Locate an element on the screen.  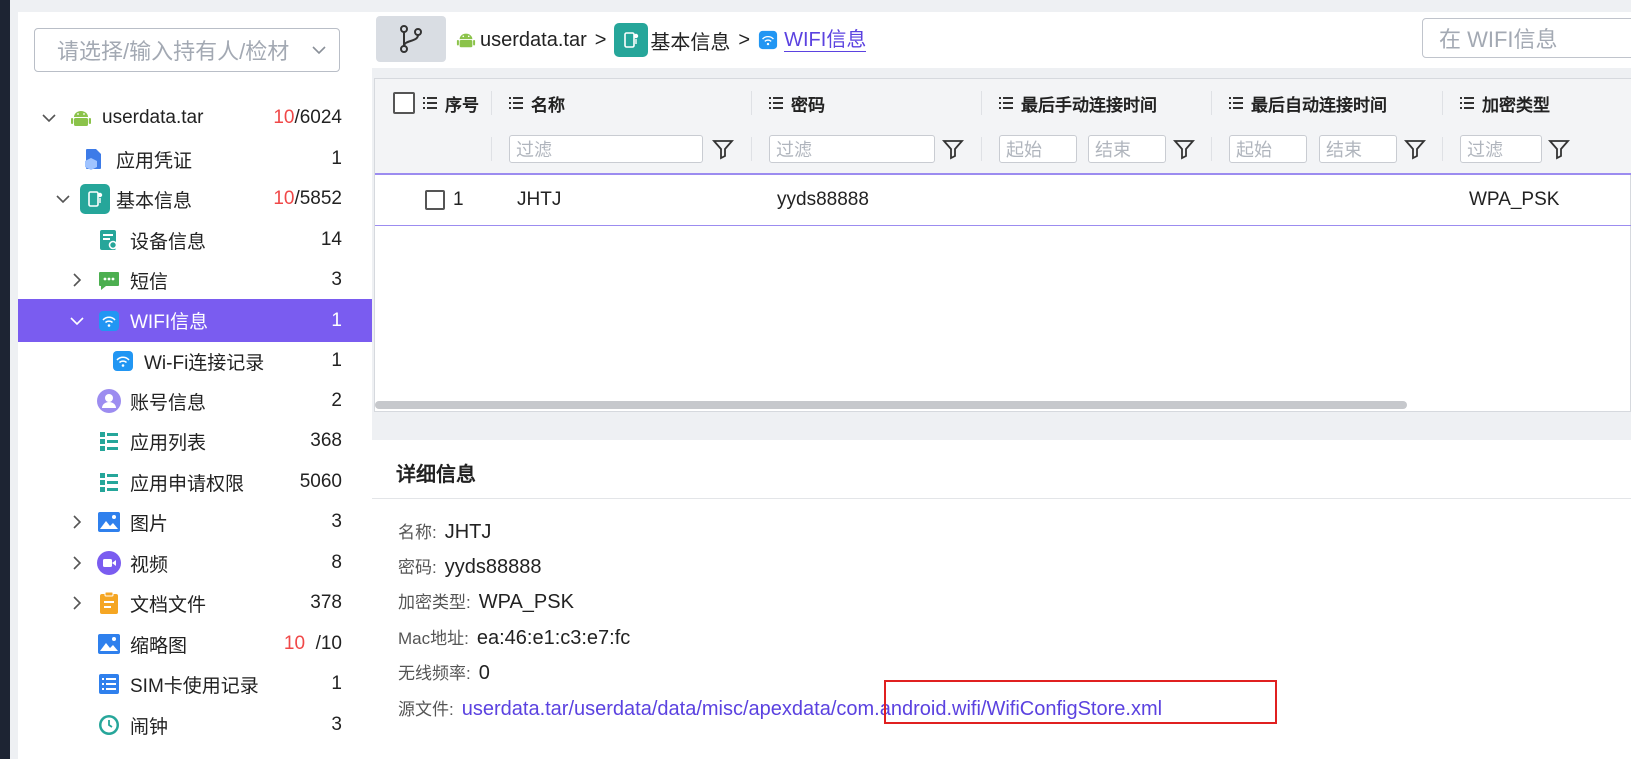
divider is located at coordinates (1001, 498).